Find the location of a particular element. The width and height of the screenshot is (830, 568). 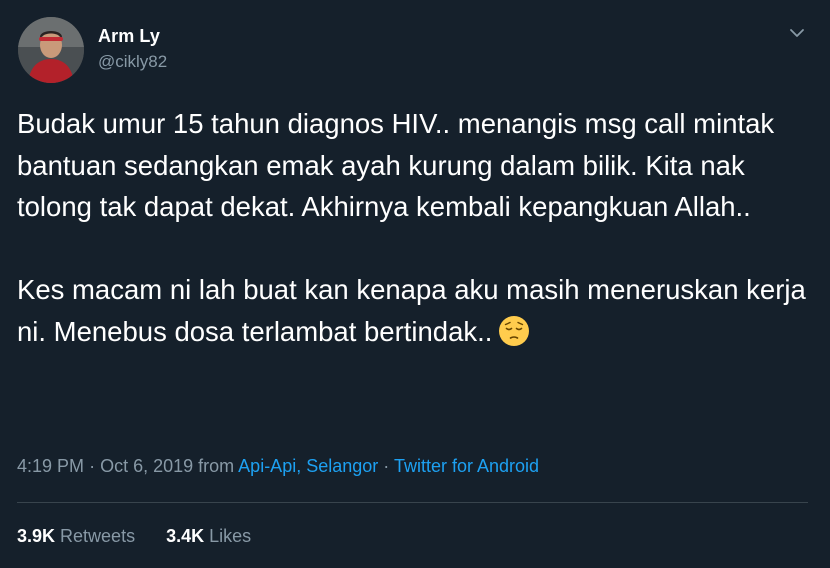

engagement-stats: 3.9K Retweets 3.4K Likes is located at coordinates (134, 536).